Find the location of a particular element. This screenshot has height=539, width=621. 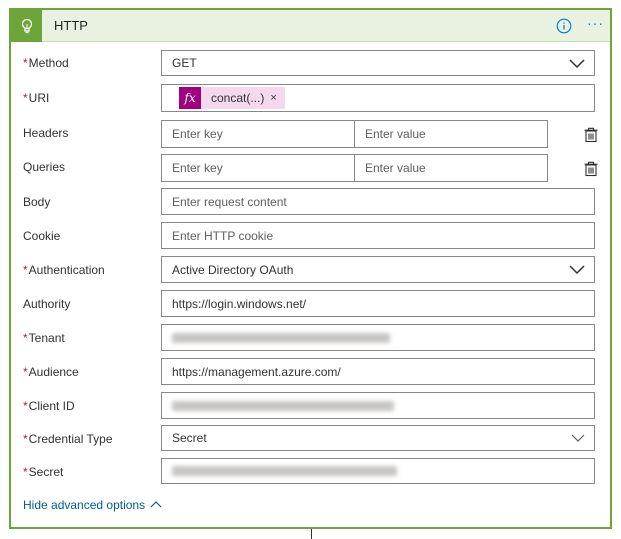

authority-label: Authority is located at coordinates (47, 304).